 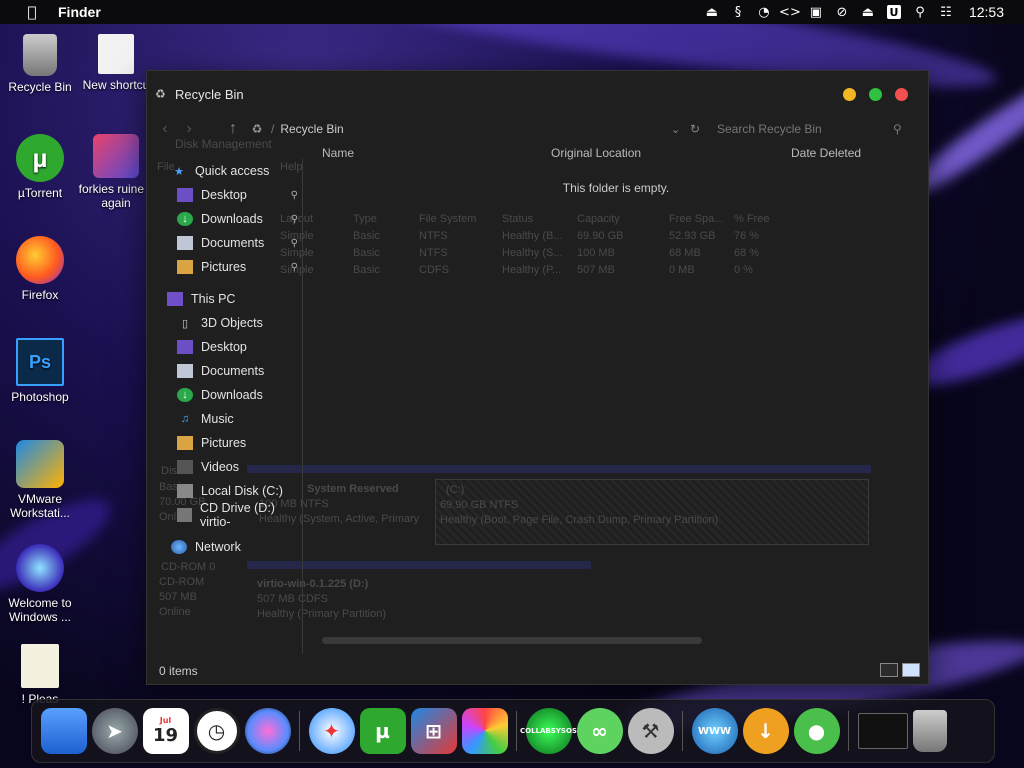 I want to click on refresh-icon: ↻, so click(x=695, y=129).